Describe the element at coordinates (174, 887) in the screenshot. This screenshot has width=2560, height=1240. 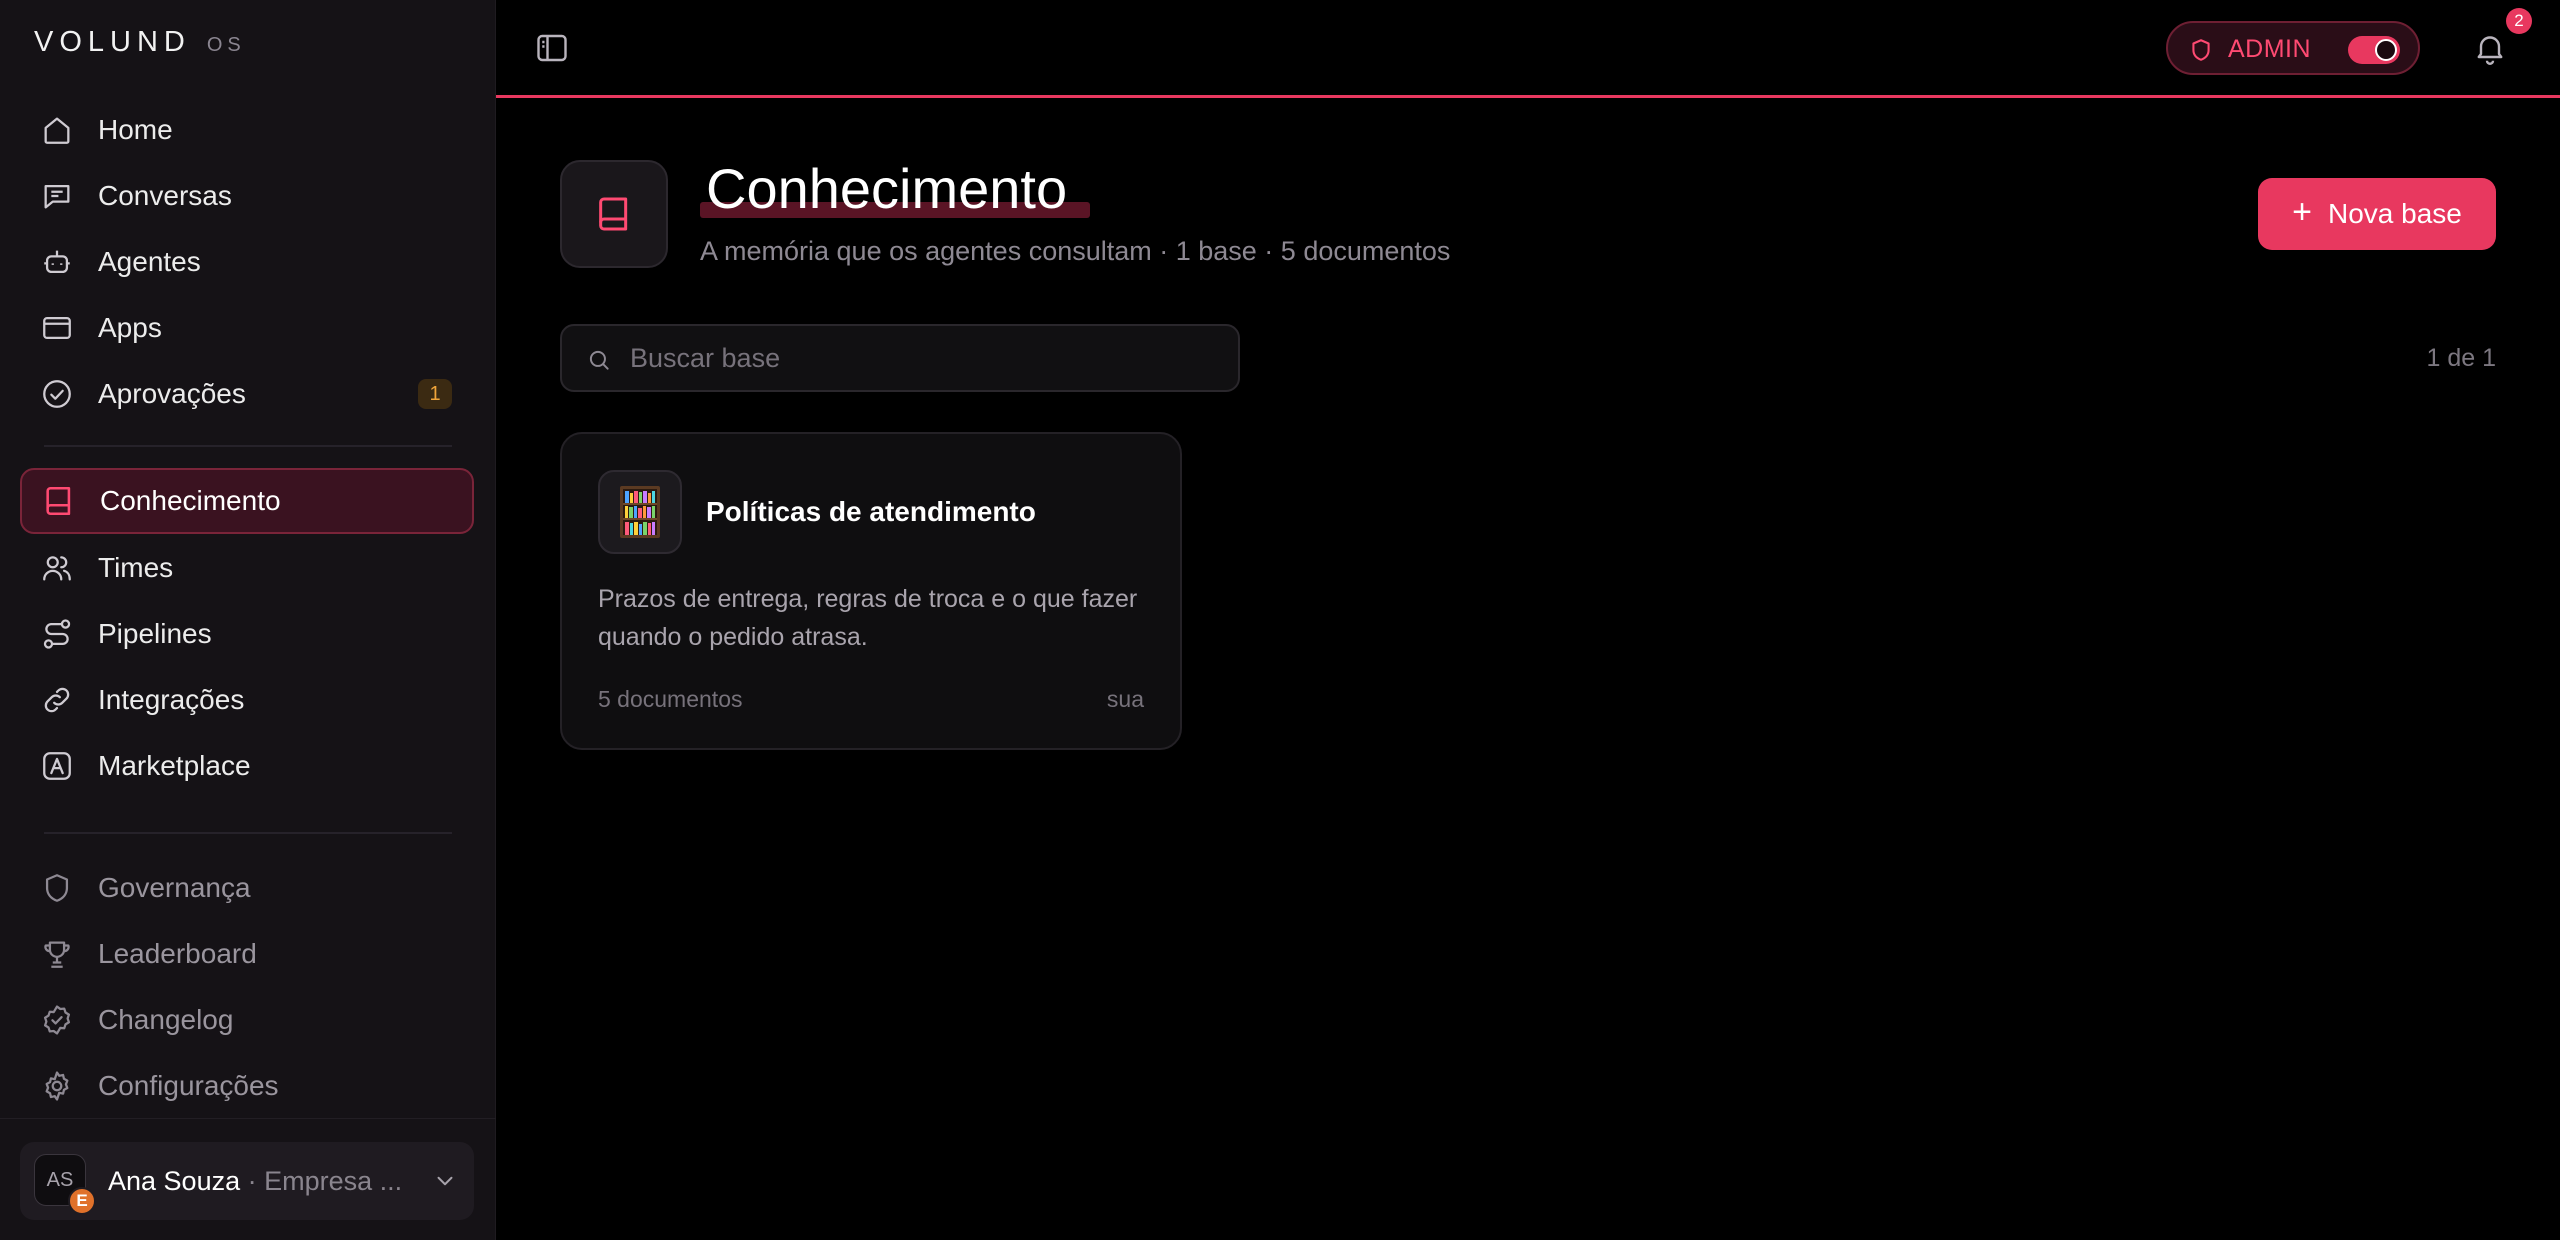
I see `sidebar-item-label: Governança` at that location.